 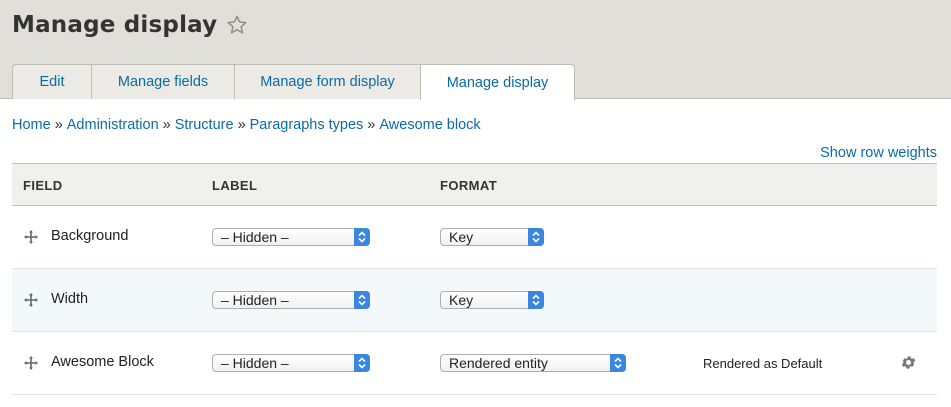 I want to click on field-name: Awesome Block, so click(x=102, y=362).